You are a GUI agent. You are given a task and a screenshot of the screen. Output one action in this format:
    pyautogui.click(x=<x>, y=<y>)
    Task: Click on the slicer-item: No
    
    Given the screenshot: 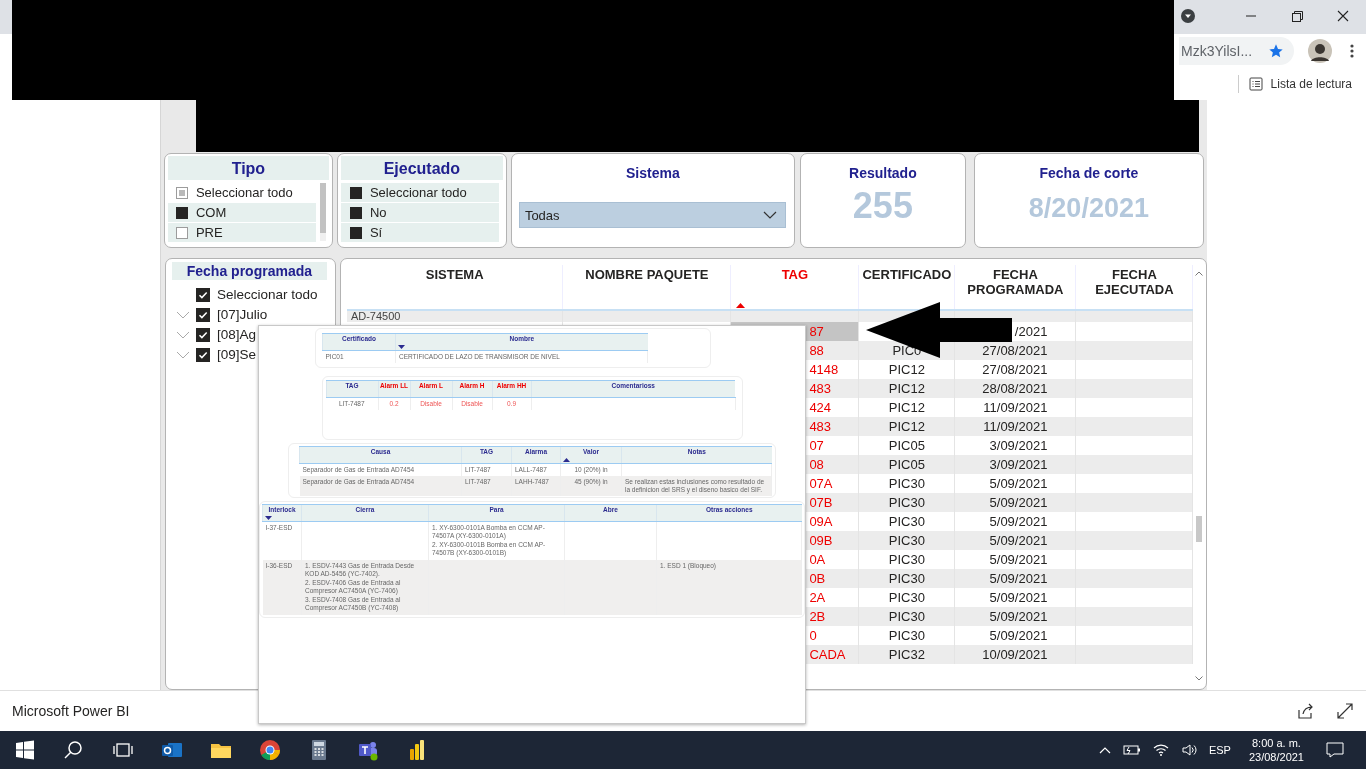 What is the action you would take?
    pyautogui.click(x=419, y=212)
    